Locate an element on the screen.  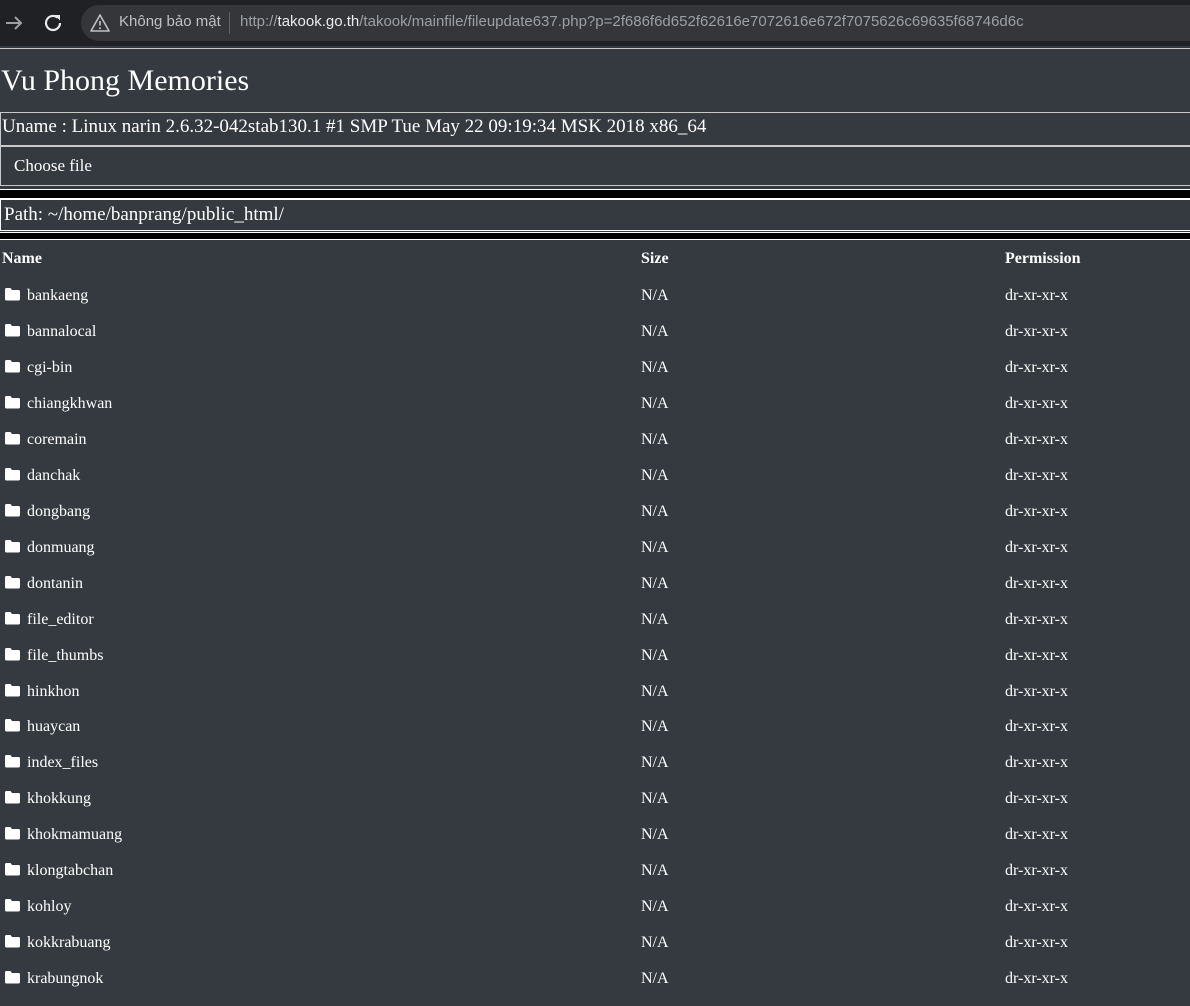
file-name-link: khokmamuang is located at coordinates (74, 835).